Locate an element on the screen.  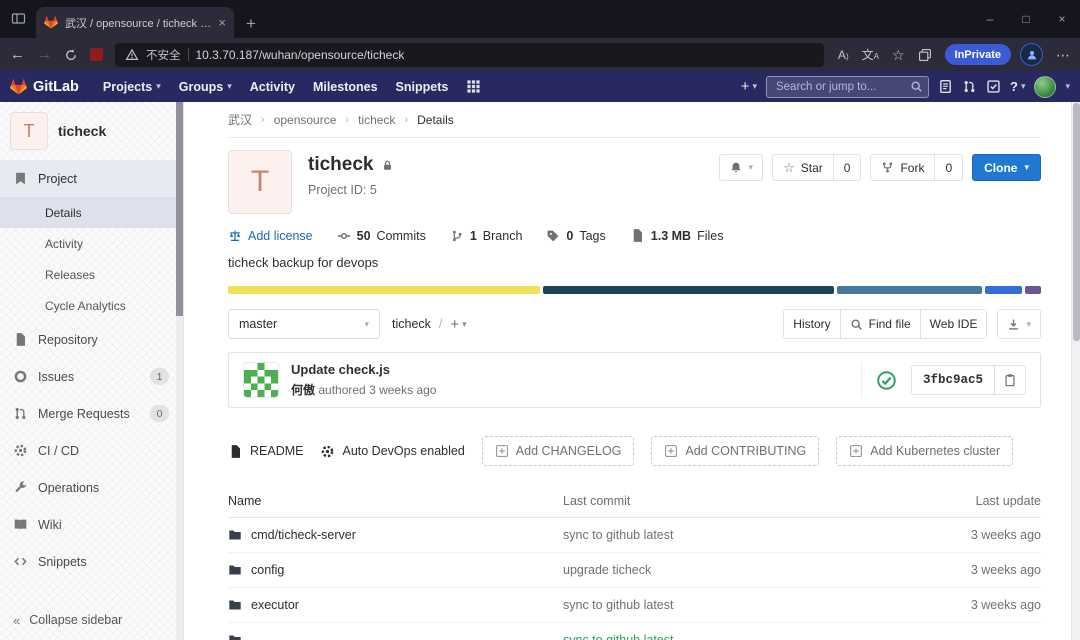
help-menu: ? ▾ is located at coordinates (1017, 86).